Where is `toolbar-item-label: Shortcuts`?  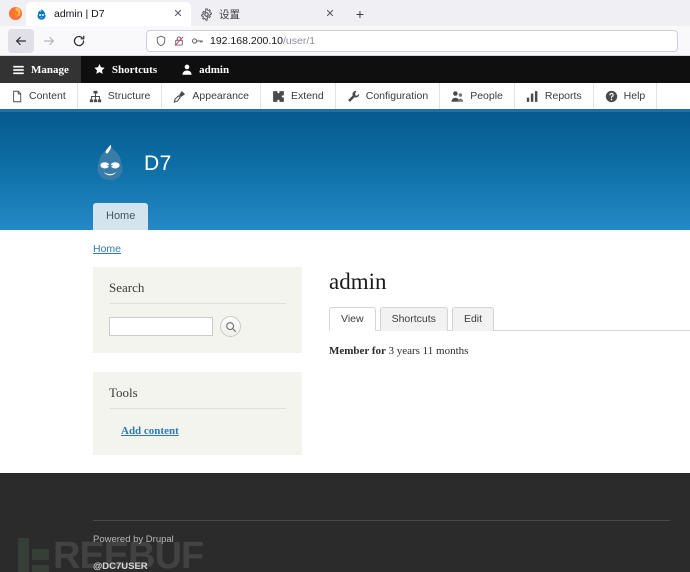
toolbar-item-label: Shortcuts is located at coordinates (134, 69).